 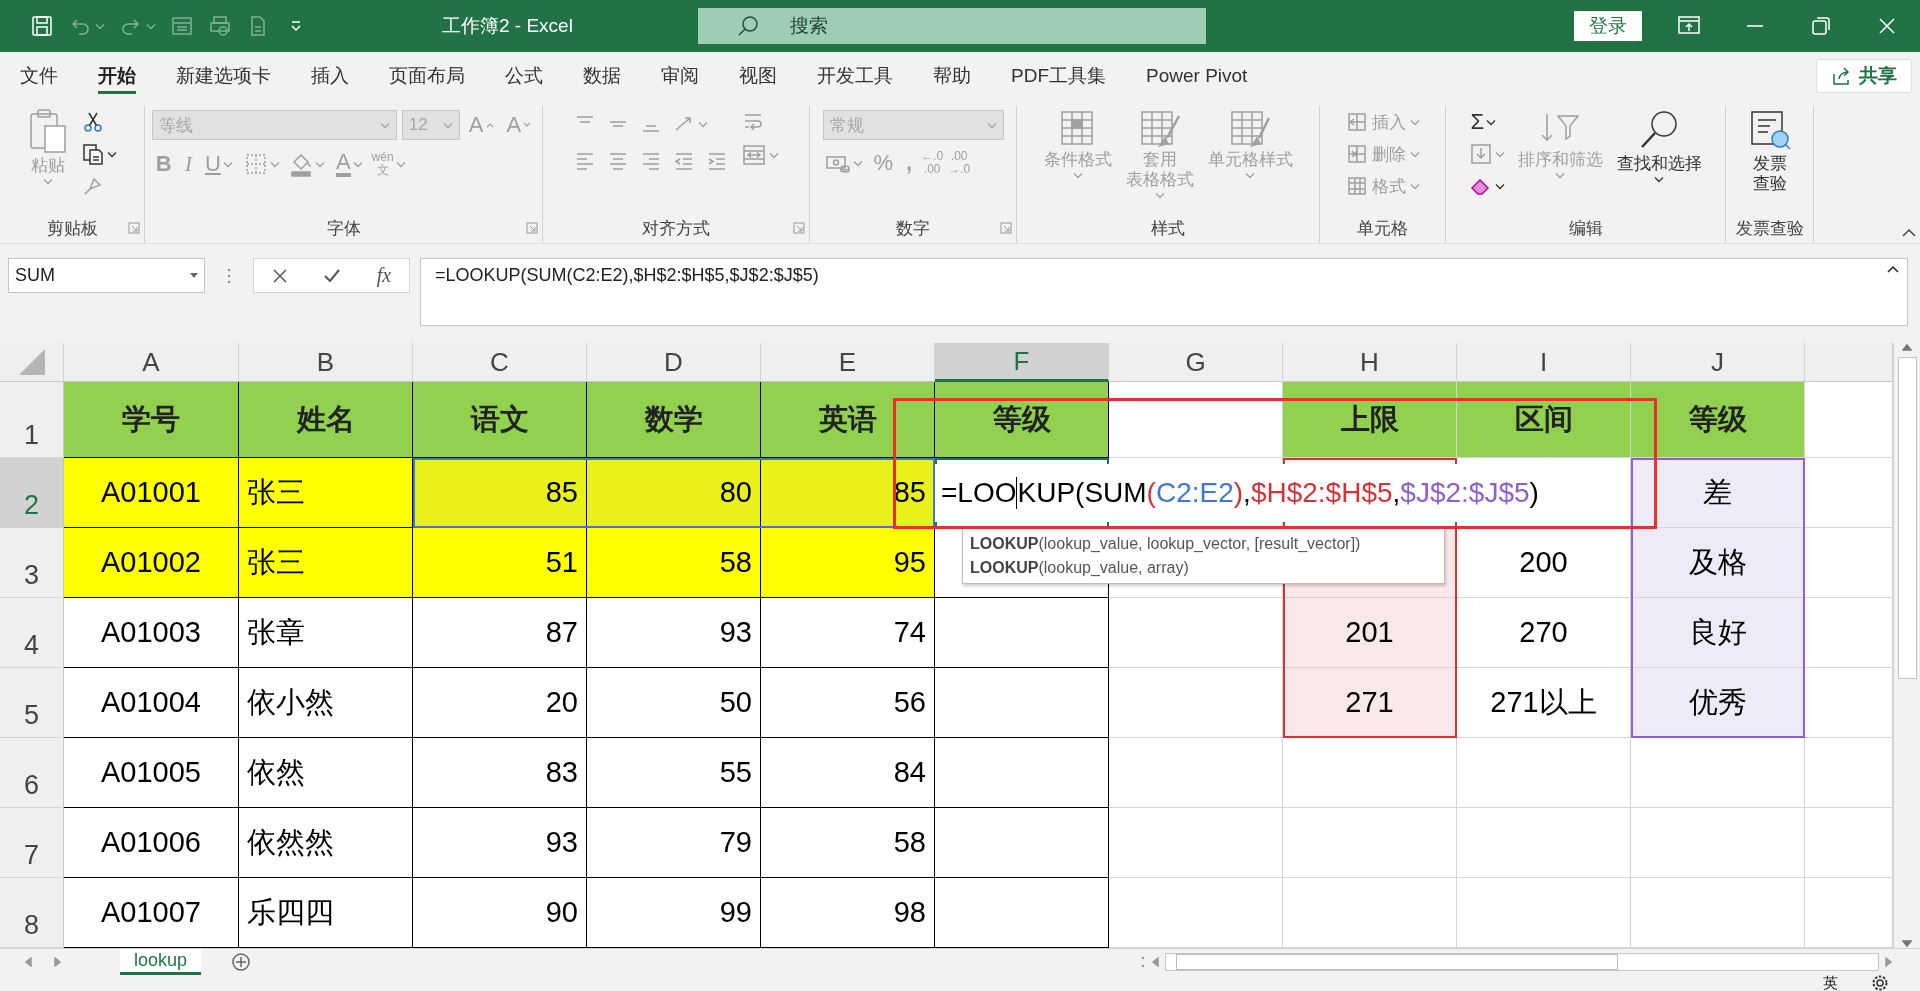 I want to click on column-header: C, so click(x=500, y=362).